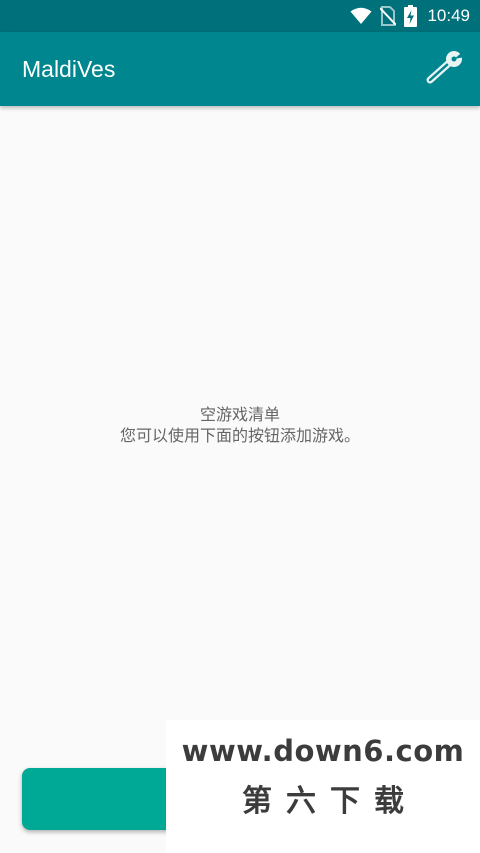 The width and height of the screenshot is (480, 853). I want to click on empty-state: 空游戏清单 您可以使用下面的按钮添加游戏。, so click(240, 425).